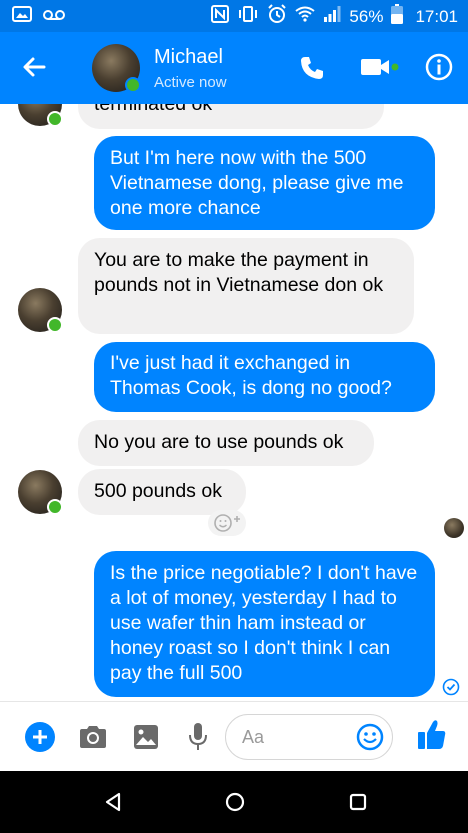 The image size is (468, 833). What do you see at coordinates (397, 16) in the screenshot?
I see `battery-icon` at bounding box center [397, 16].